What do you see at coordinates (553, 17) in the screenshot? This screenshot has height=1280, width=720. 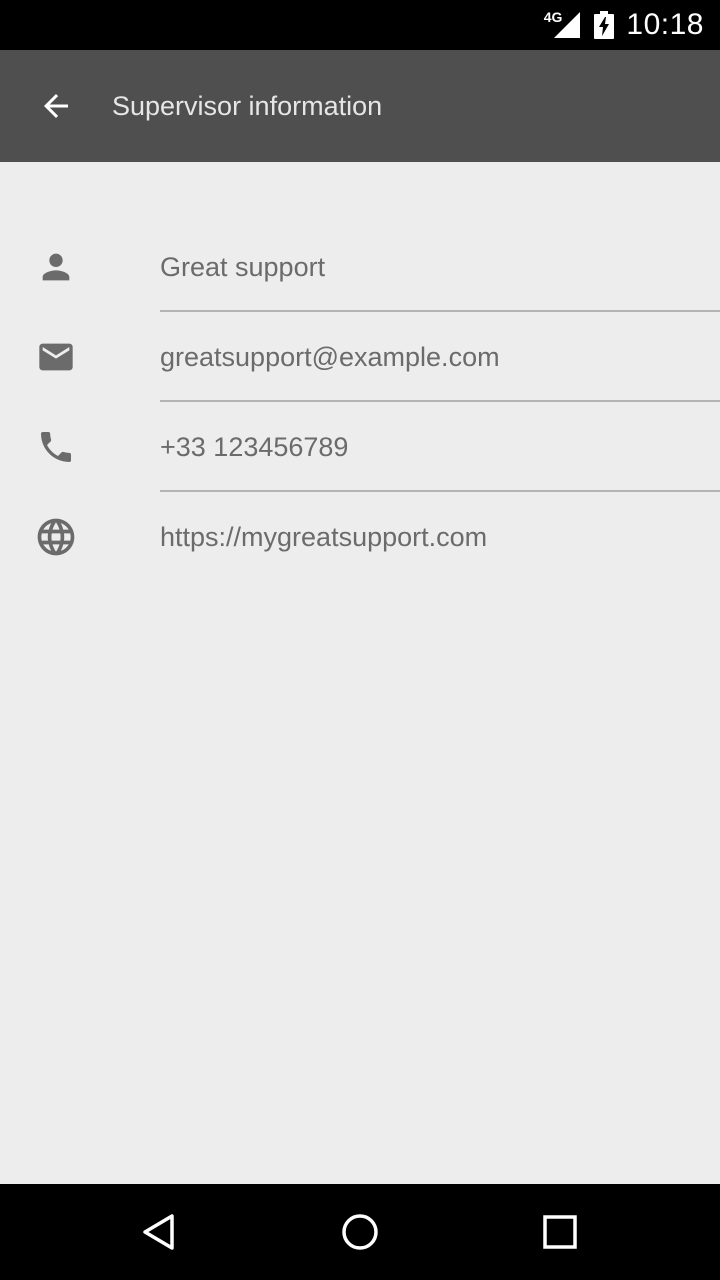 I see `network-type-label: 4G` at bounding box center [553, 17].